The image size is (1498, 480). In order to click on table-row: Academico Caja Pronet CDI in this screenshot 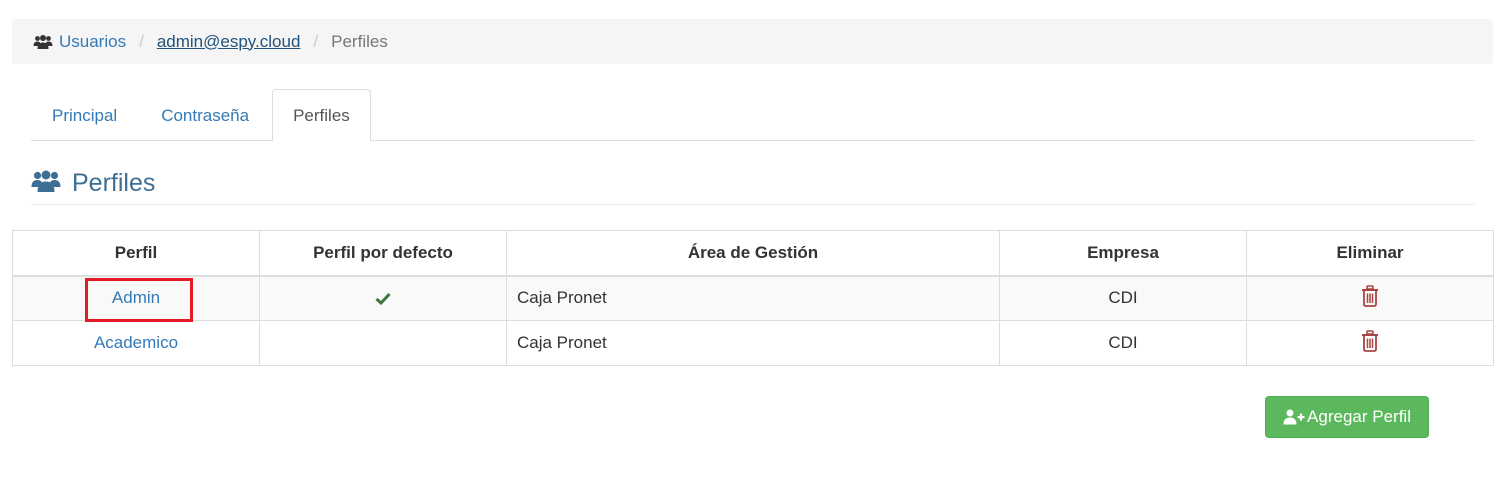, I will do `click(753, 343)`.